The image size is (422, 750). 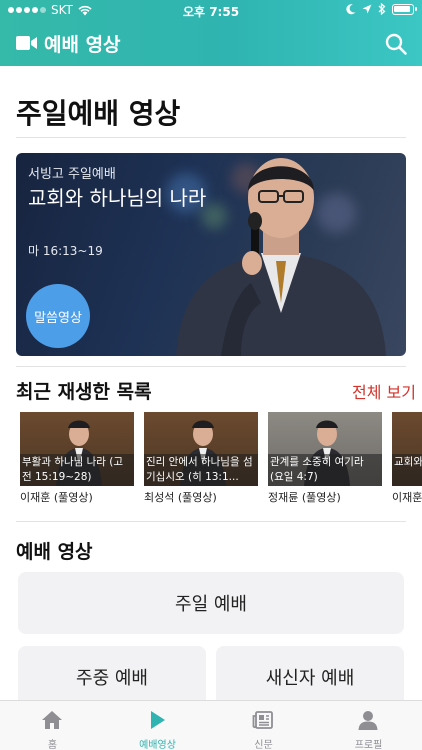 What do you see at coordinates (65, 251) in the screenshot?
I see `featured-verse: 마 16:13~19` at bounding box center [65, 251].